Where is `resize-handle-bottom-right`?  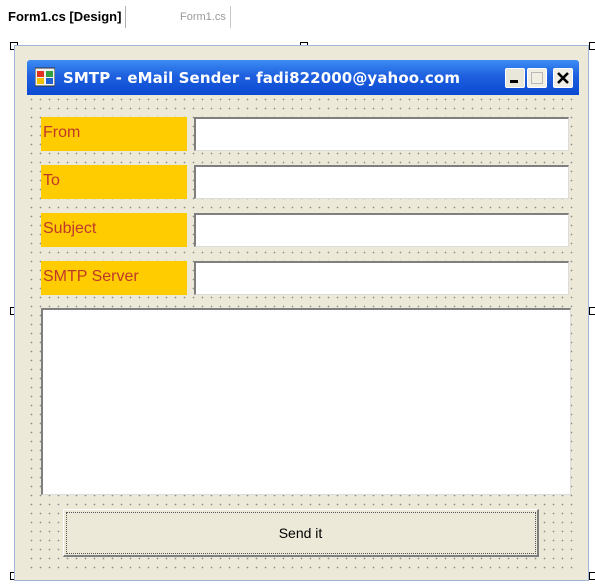
resize-handle-bottom-right is located at coordinates (592, 576).